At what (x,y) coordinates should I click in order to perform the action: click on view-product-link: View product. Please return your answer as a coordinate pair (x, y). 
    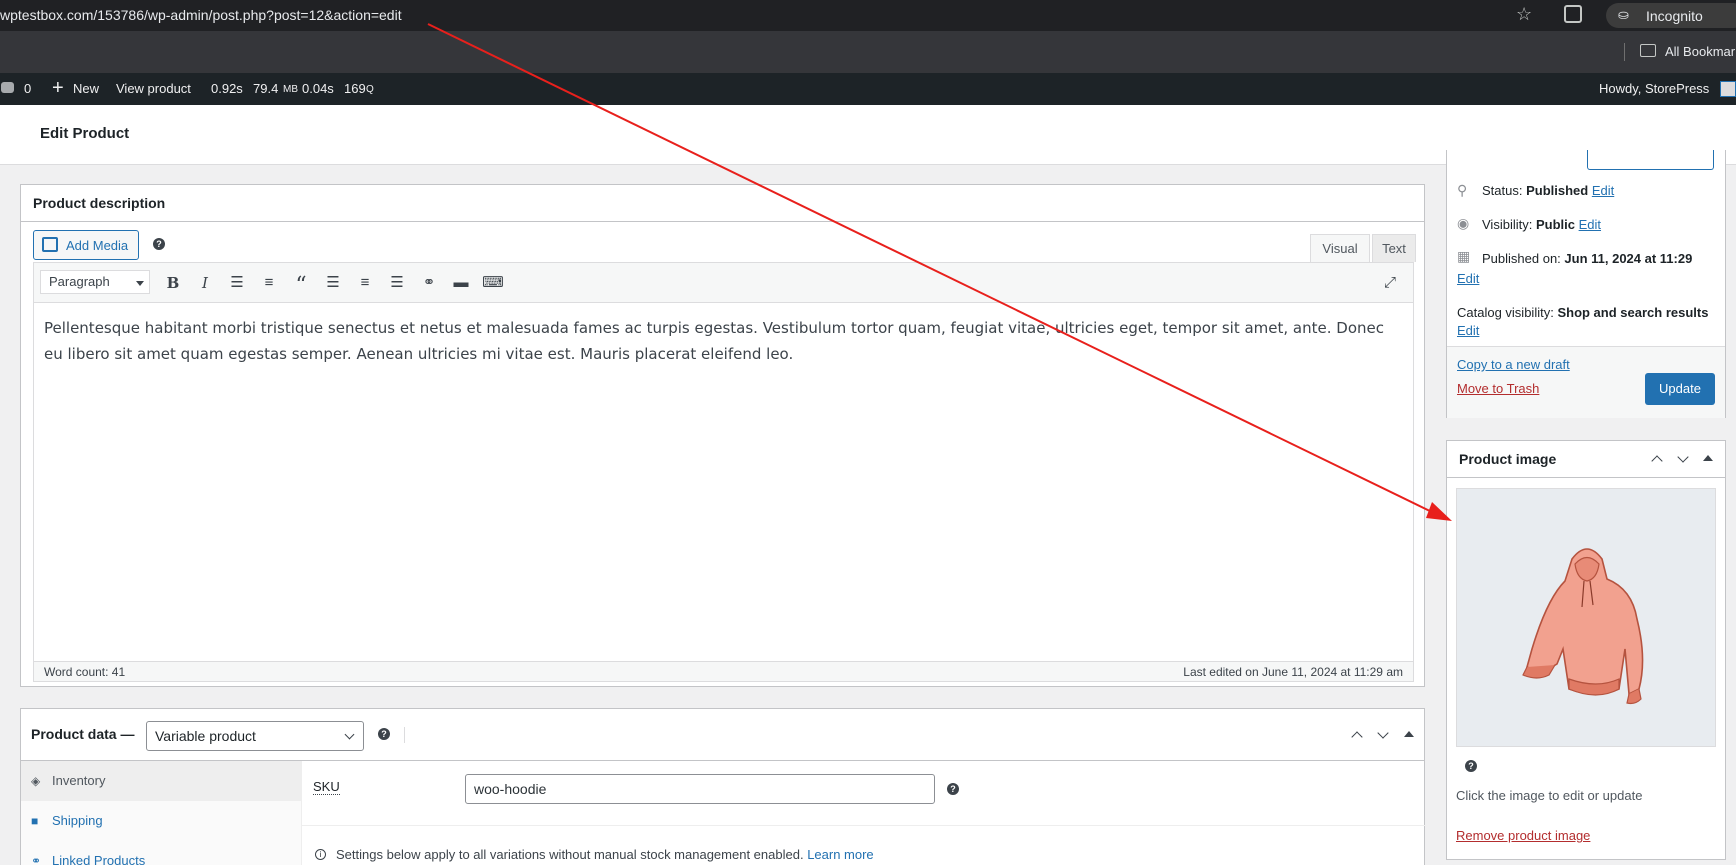
    Looking at the image, I should click on (153, 88).